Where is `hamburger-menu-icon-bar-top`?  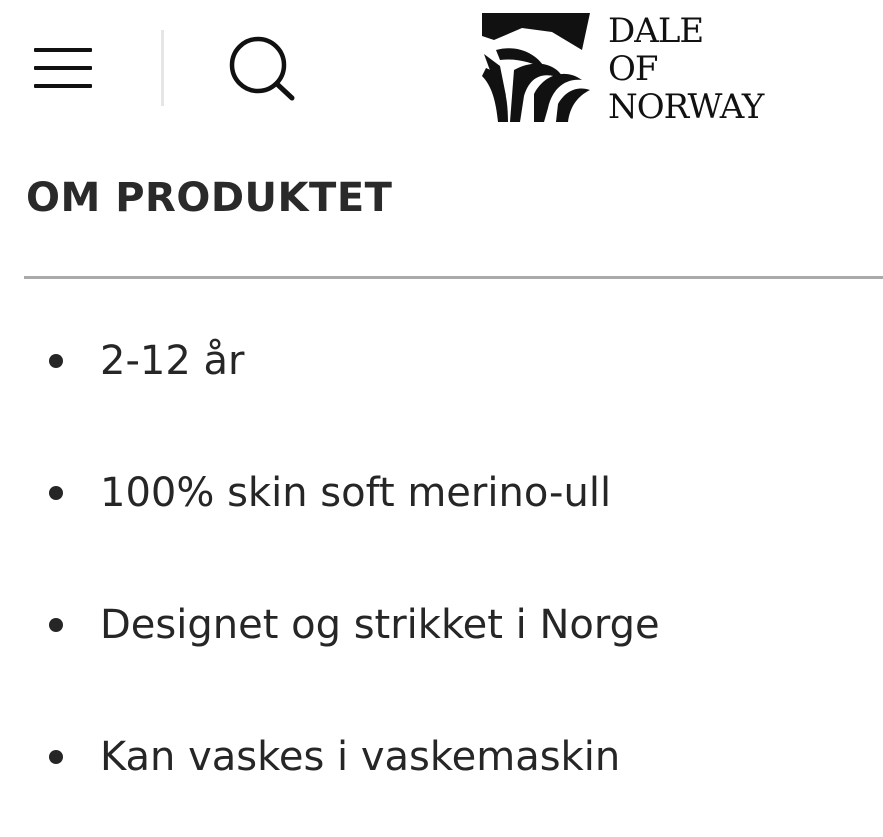 hamburger-menu-icon-bar-top is located at coordinates (63, 50).